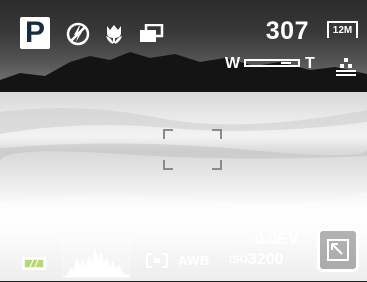  What do you see at coordinates (217, 165) in the screenshot?
I see `focus-frame-bottom-right` at bounding box center [217, 165].